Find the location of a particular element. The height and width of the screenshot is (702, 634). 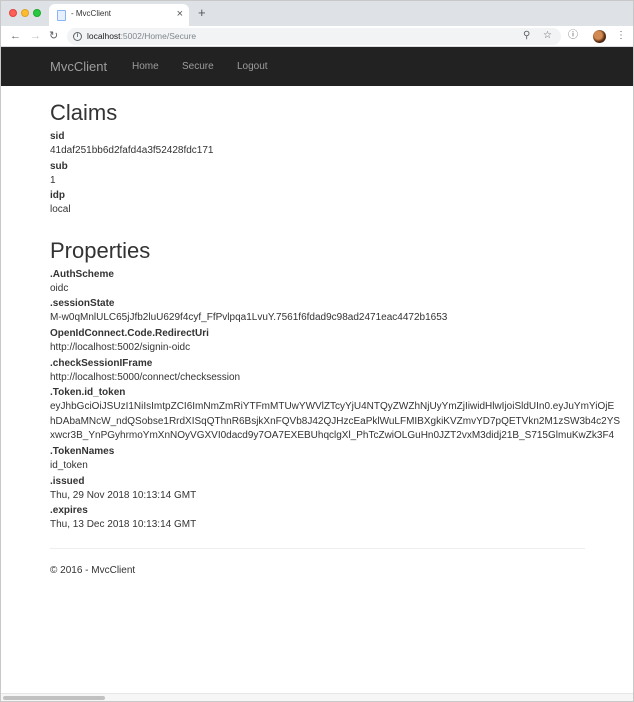

claim-value-sid: 41daf251bb6d2fafd4a3f52428fdc171 is located at coordinates (132, 150).